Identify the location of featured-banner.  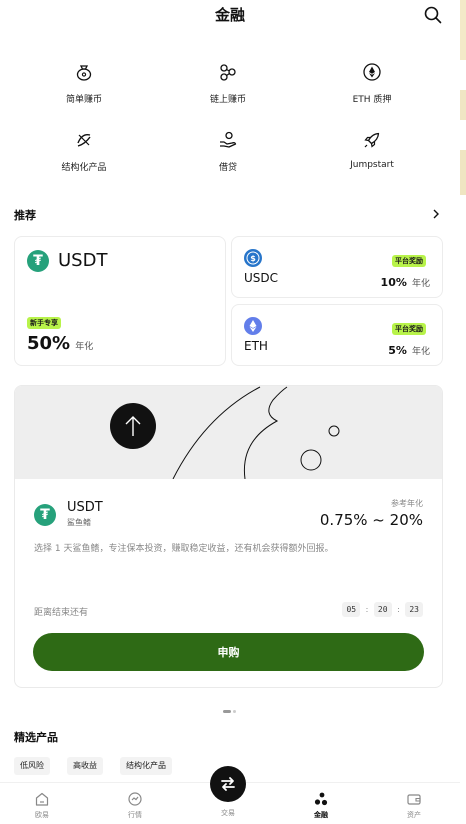
(228, 433).